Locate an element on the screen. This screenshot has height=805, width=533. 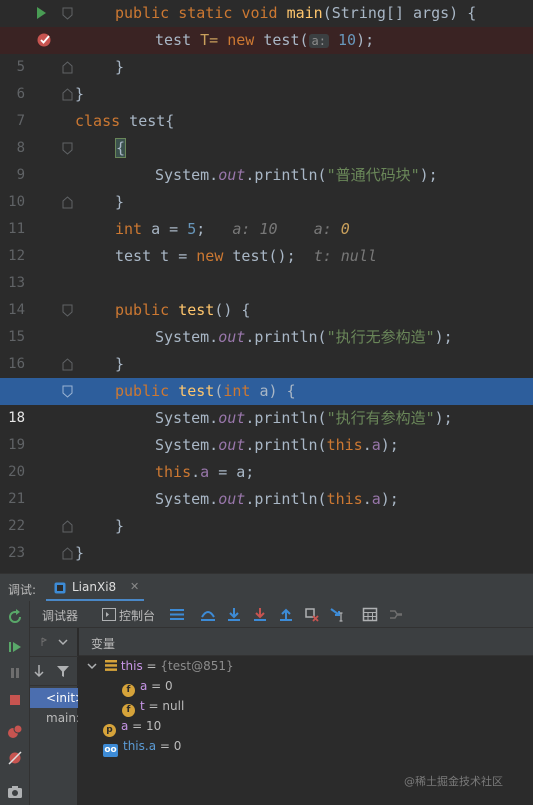
step-out-icon is located at coordinates (286, 614).